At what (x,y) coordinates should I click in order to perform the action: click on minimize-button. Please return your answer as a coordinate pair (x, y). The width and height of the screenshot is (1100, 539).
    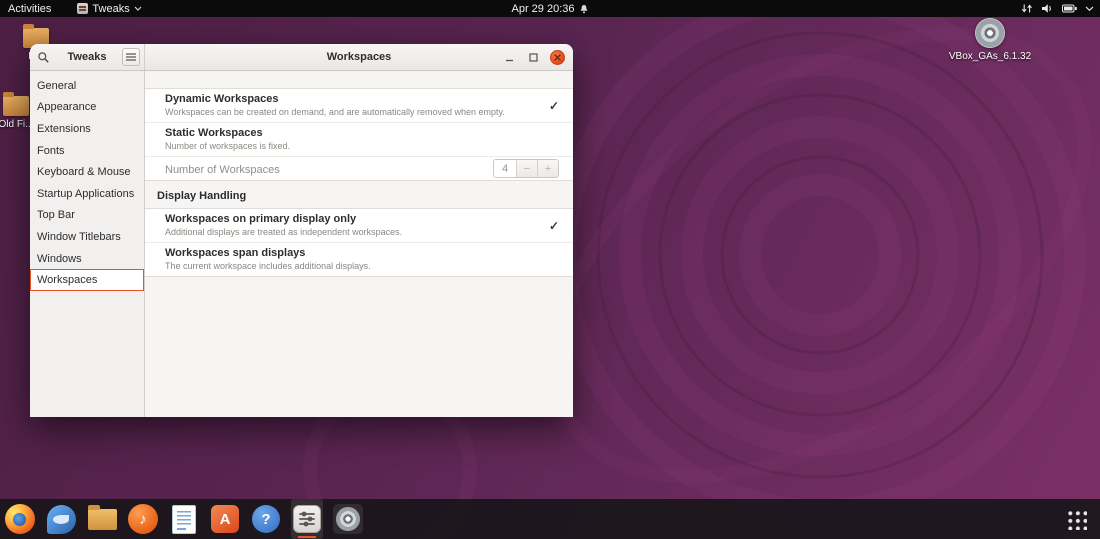
    Looking at the image, I should click on (509, 57).